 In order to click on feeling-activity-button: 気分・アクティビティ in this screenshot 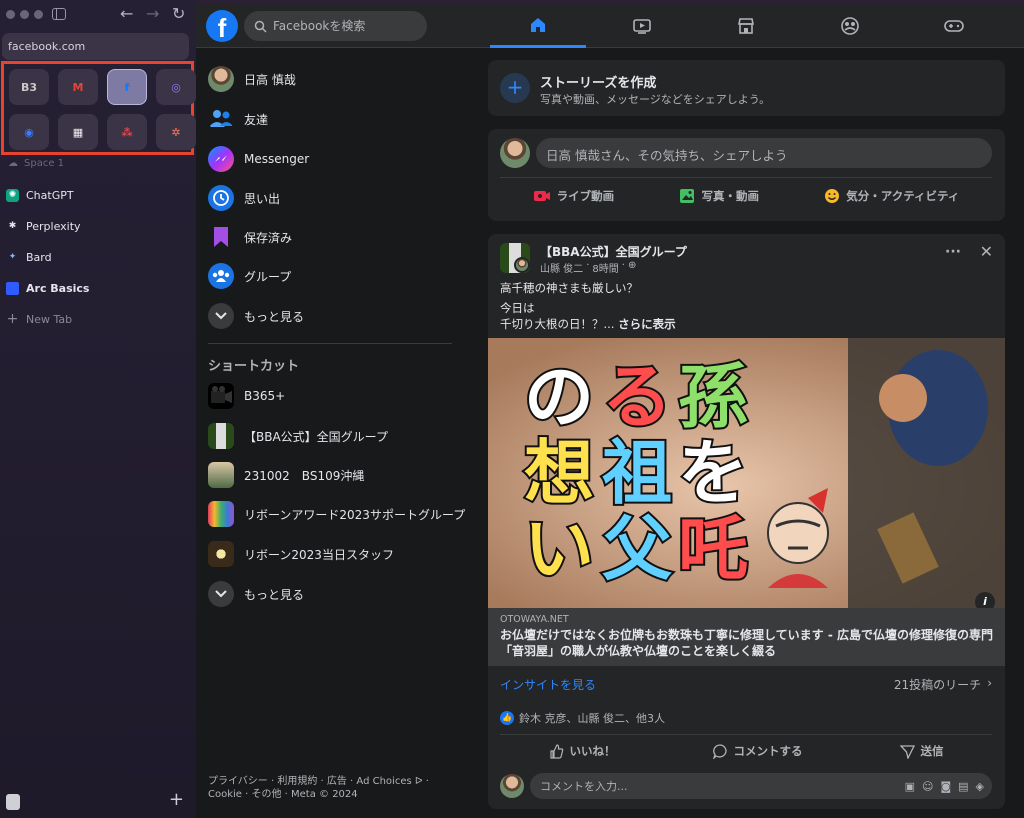, I will do `click(891, 196)`.